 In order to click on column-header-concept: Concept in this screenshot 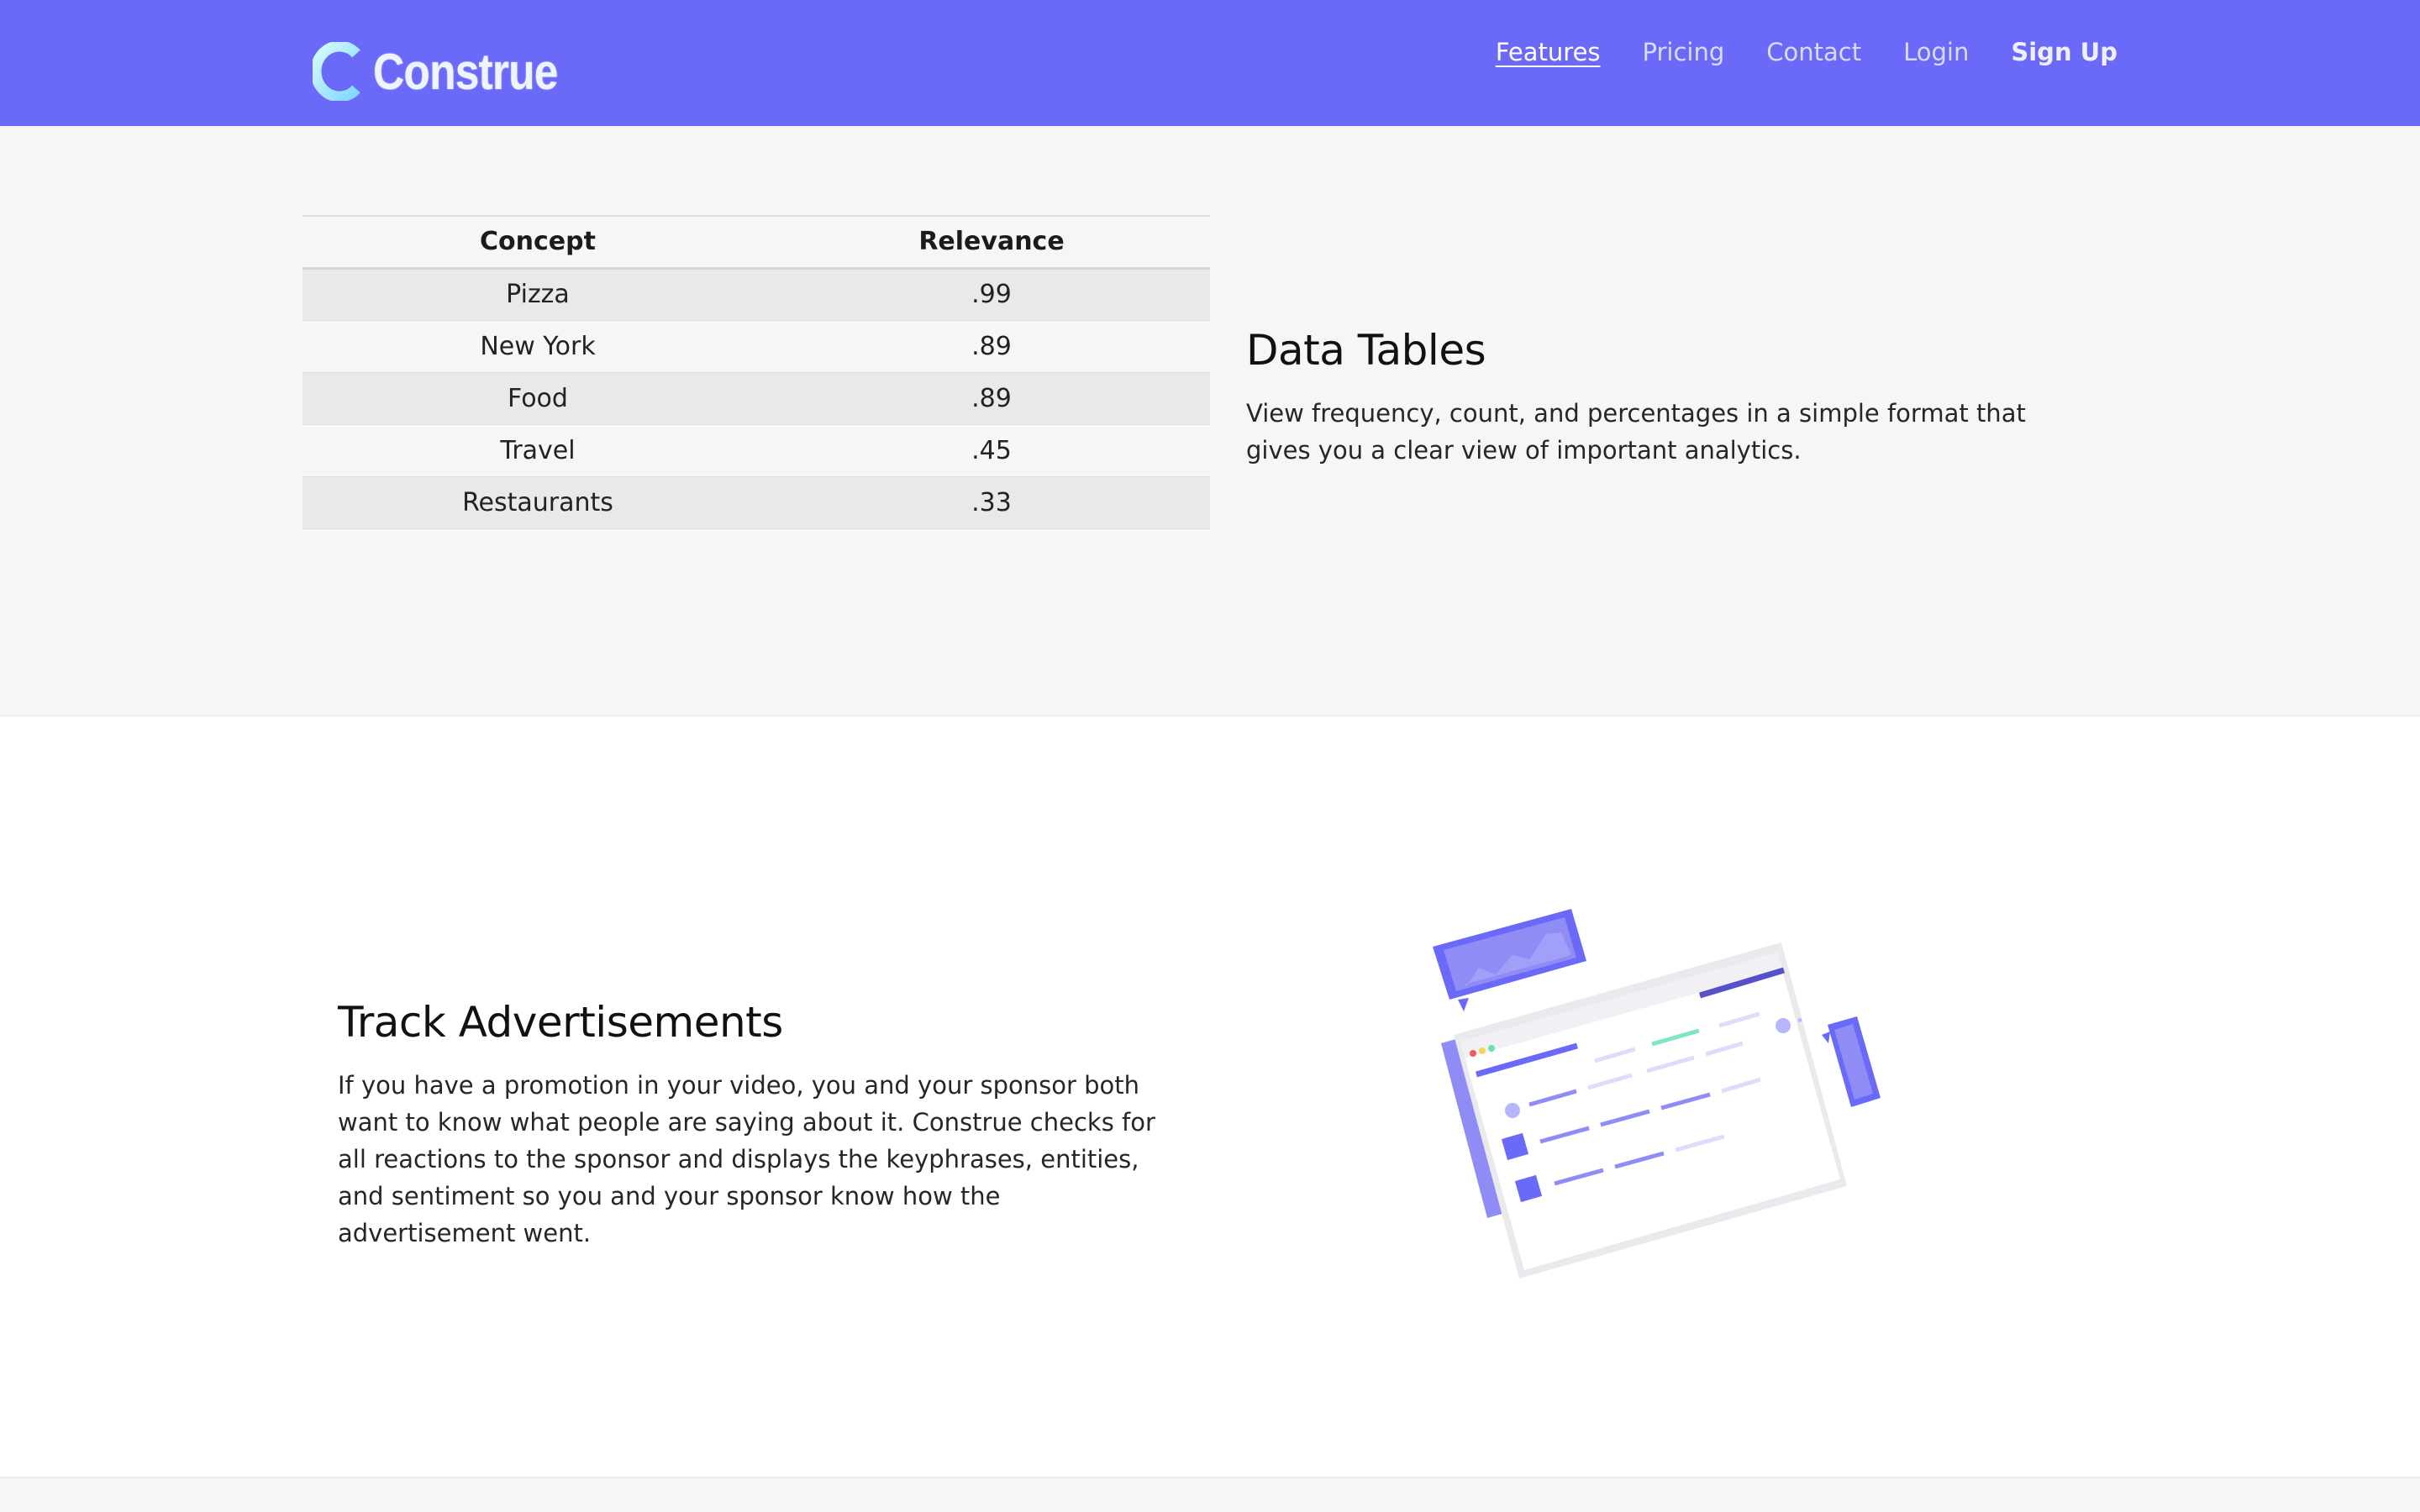, I will do `click(537, 242)`.